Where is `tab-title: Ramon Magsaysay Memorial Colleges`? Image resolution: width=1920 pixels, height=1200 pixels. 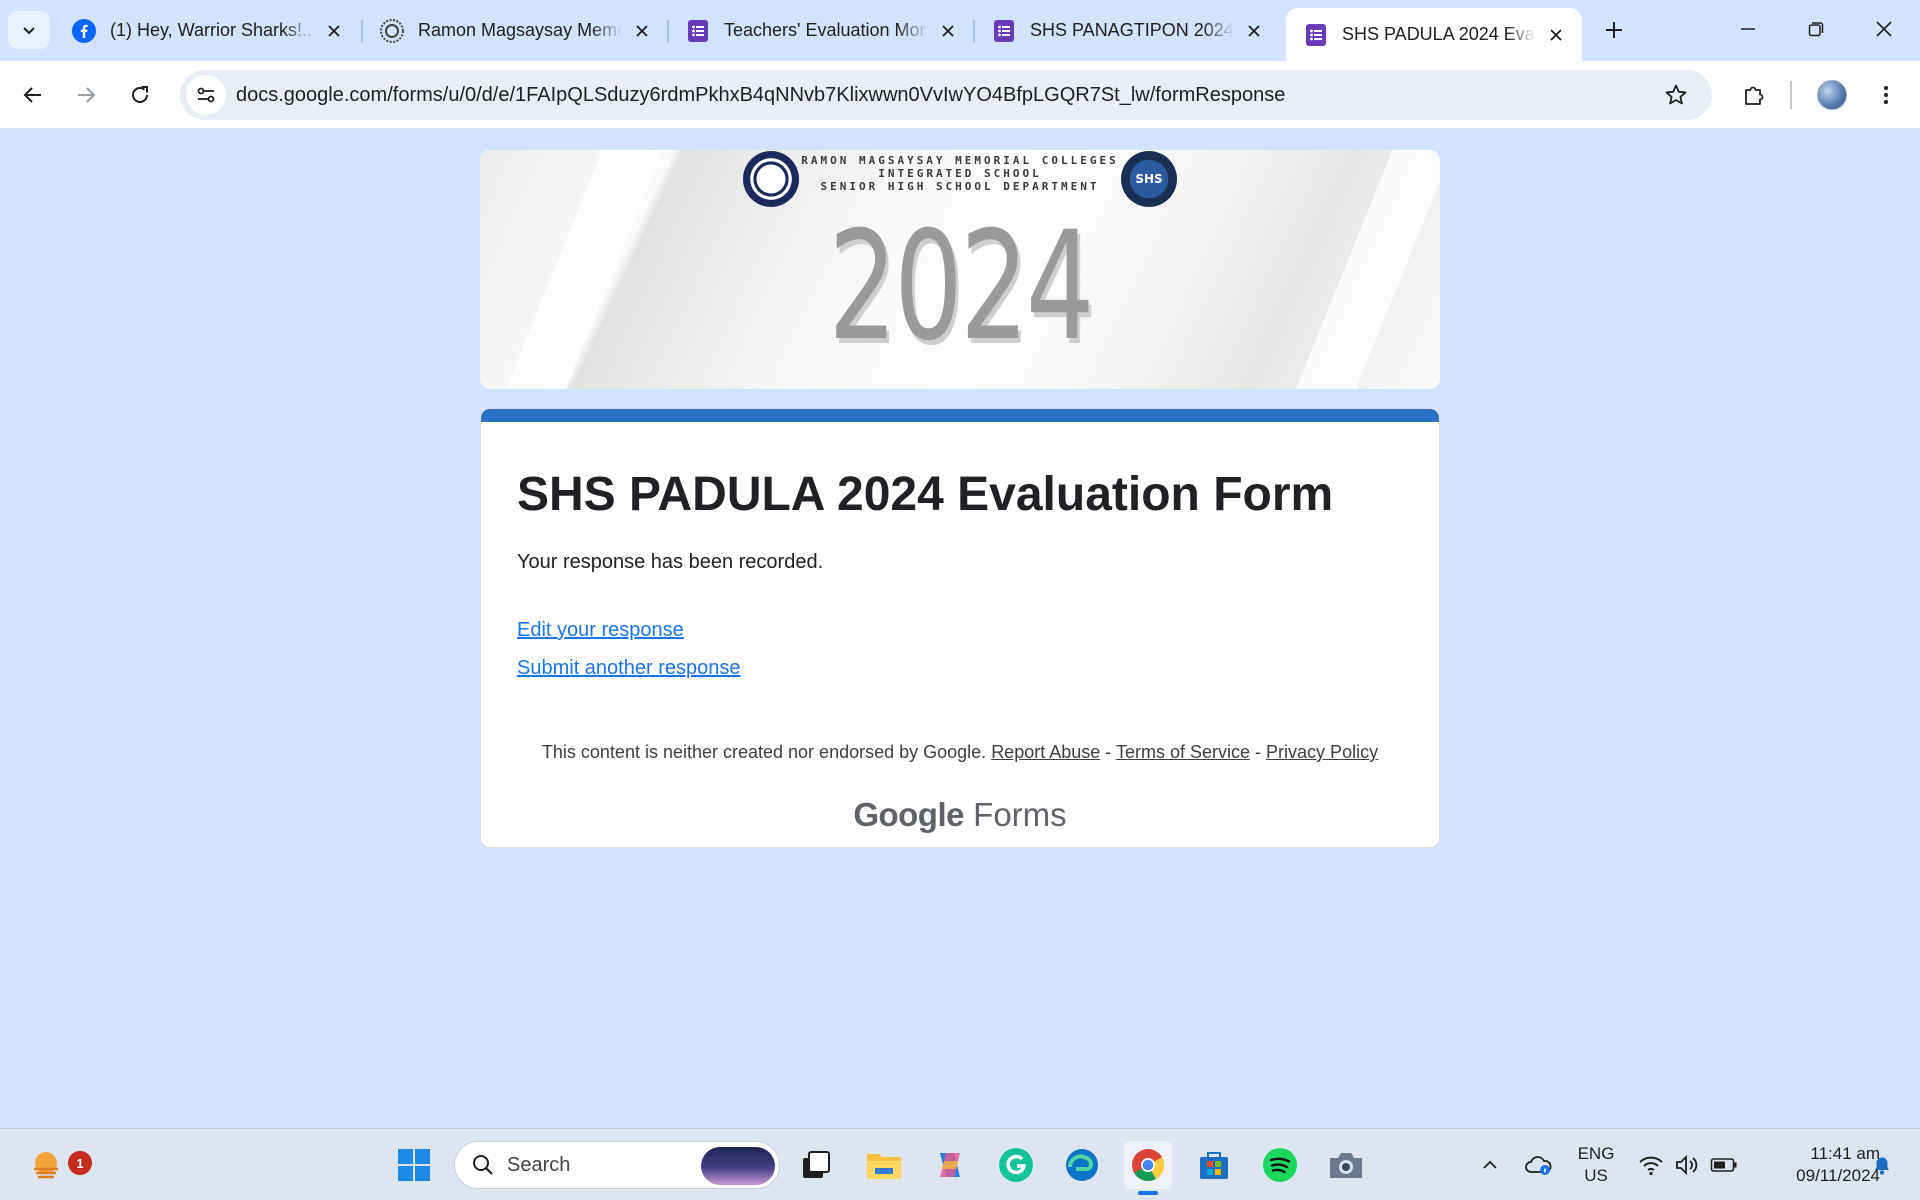
tab-title: Ramon Magsaysay Memorial Colleges is located at coordinates (520, 30).